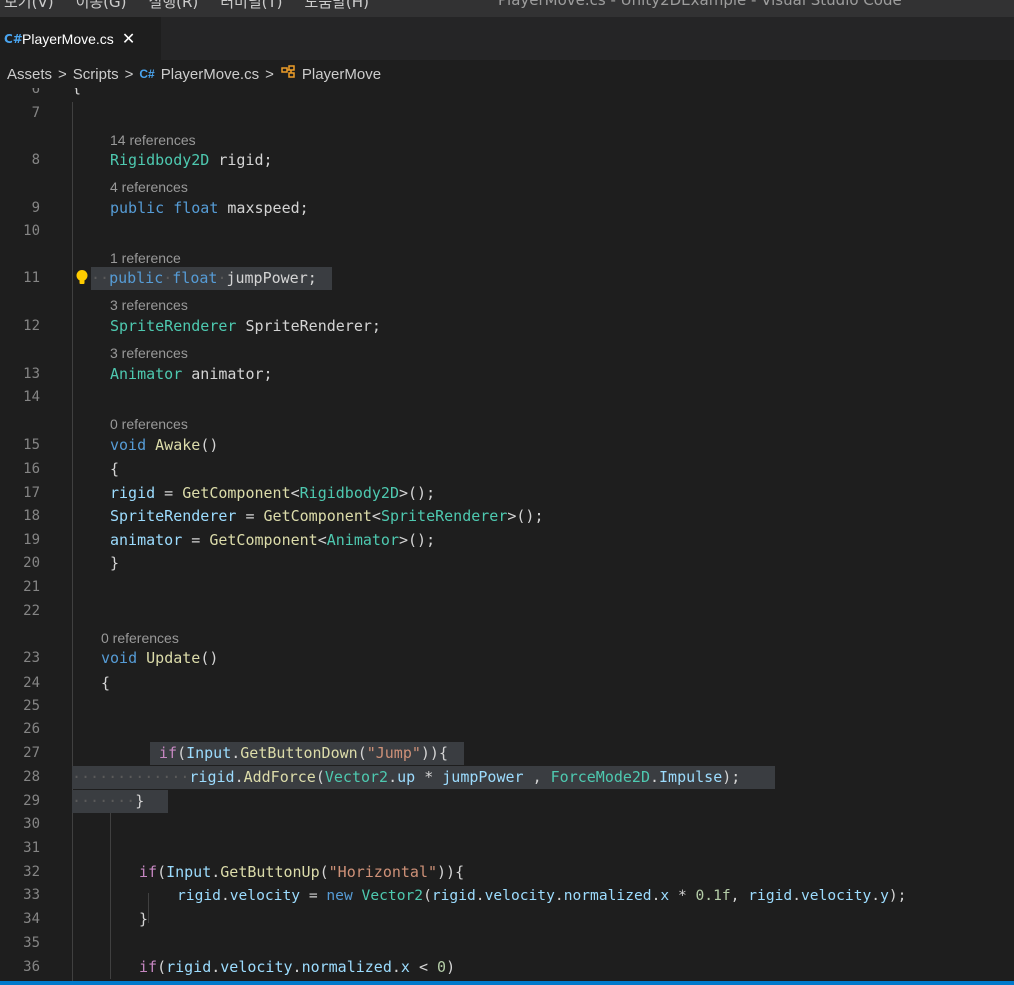 This screenshot has height=985, width=1014. I want to click on code-line-24: {, so click(105, 683).